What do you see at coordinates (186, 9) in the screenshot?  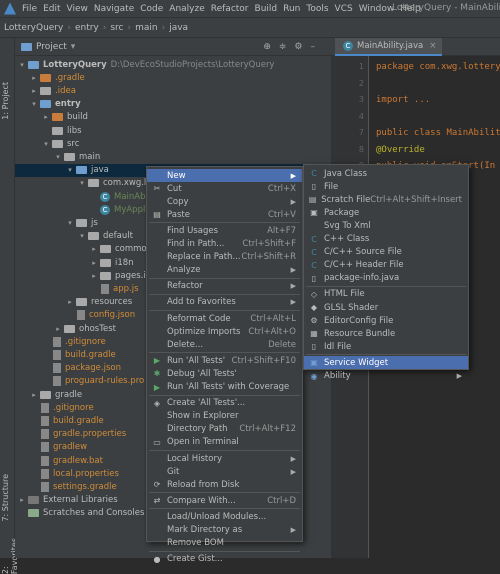 I see `menu-analyze: Analyze` at bounding box center [186, 9].